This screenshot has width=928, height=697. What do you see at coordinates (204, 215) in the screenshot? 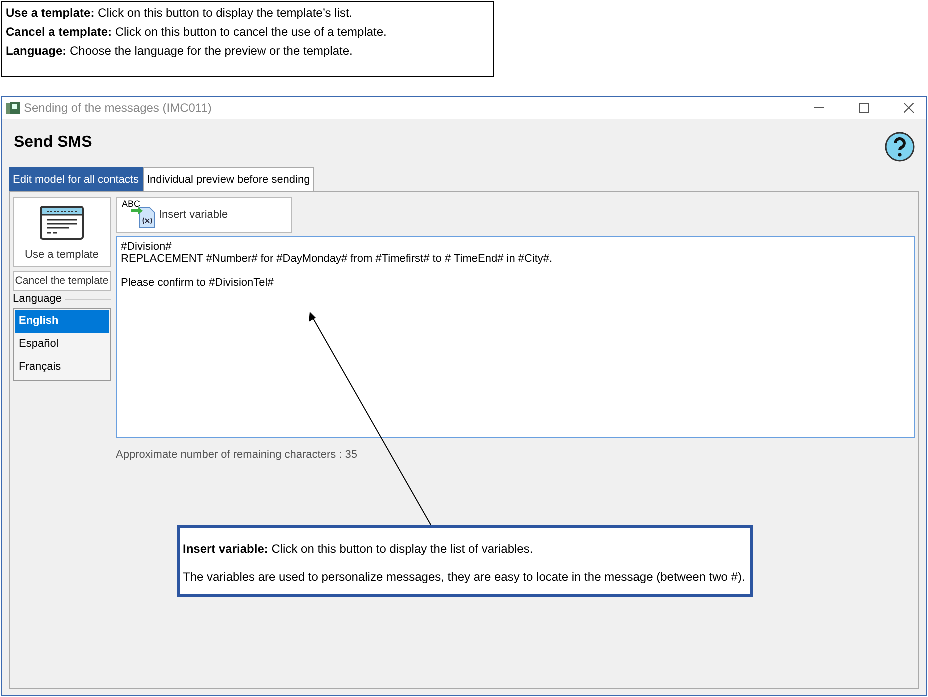
I see `insert-variable-button: ABC Insert variable` at bounding box center [204, 215].